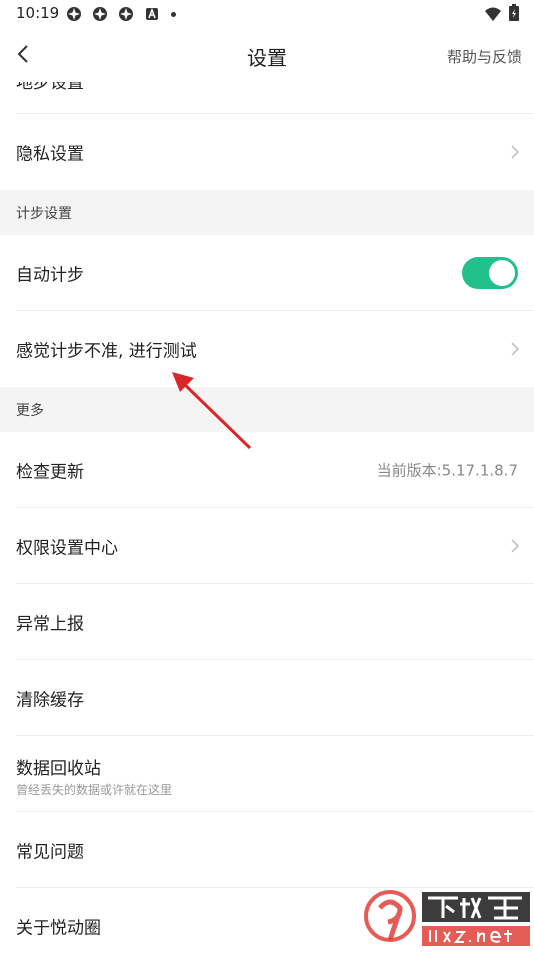  What do you see at coordinates (267, 55) in the screenshot?
I see `title-bar: 设置 帮助与反馈` at bounding box center [267, 55].